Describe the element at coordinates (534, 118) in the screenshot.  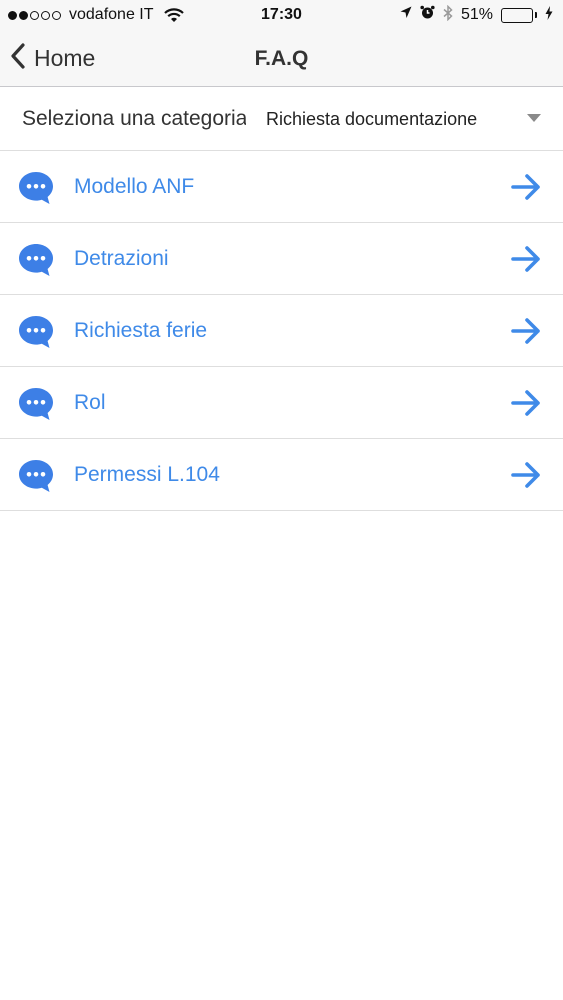
I see `dropdown-caret-icon` at that location.